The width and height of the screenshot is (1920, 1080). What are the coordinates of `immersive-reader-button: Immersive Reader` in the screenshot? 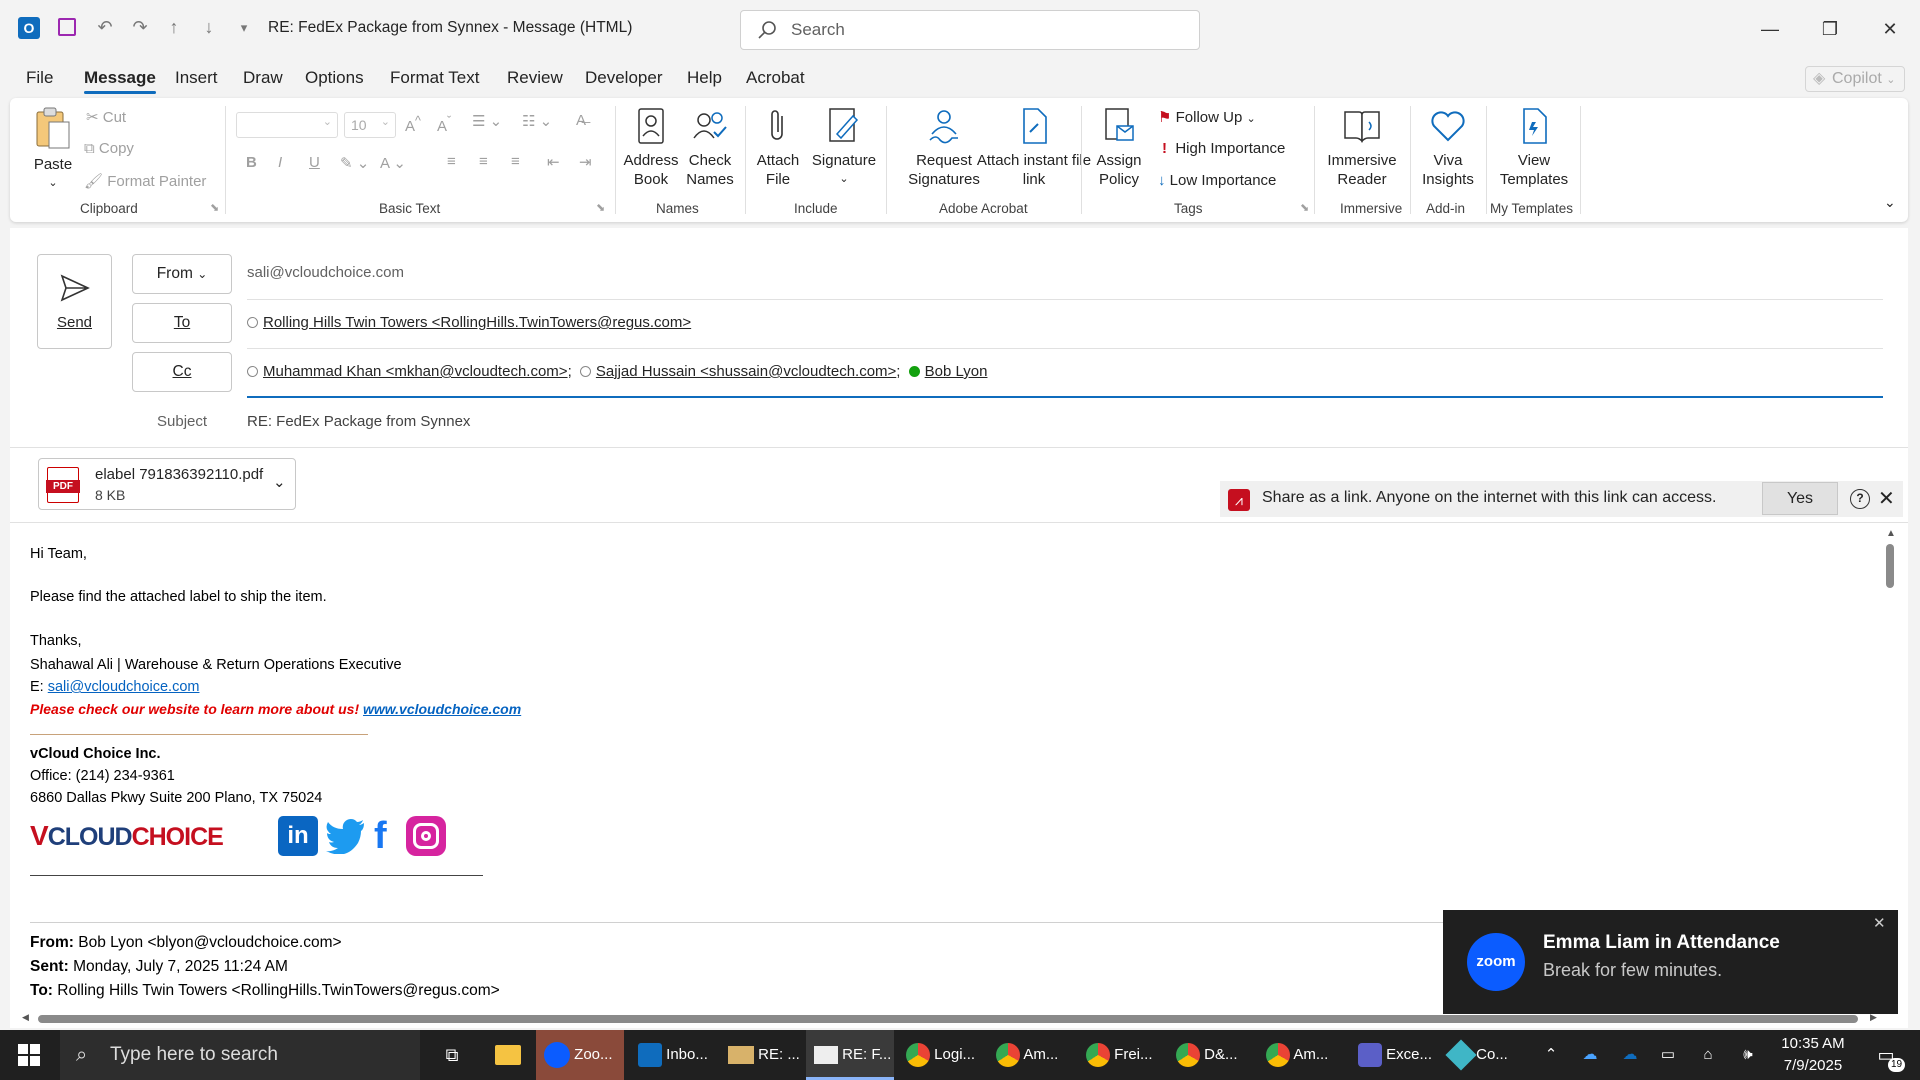 It's located at (1362, 147).